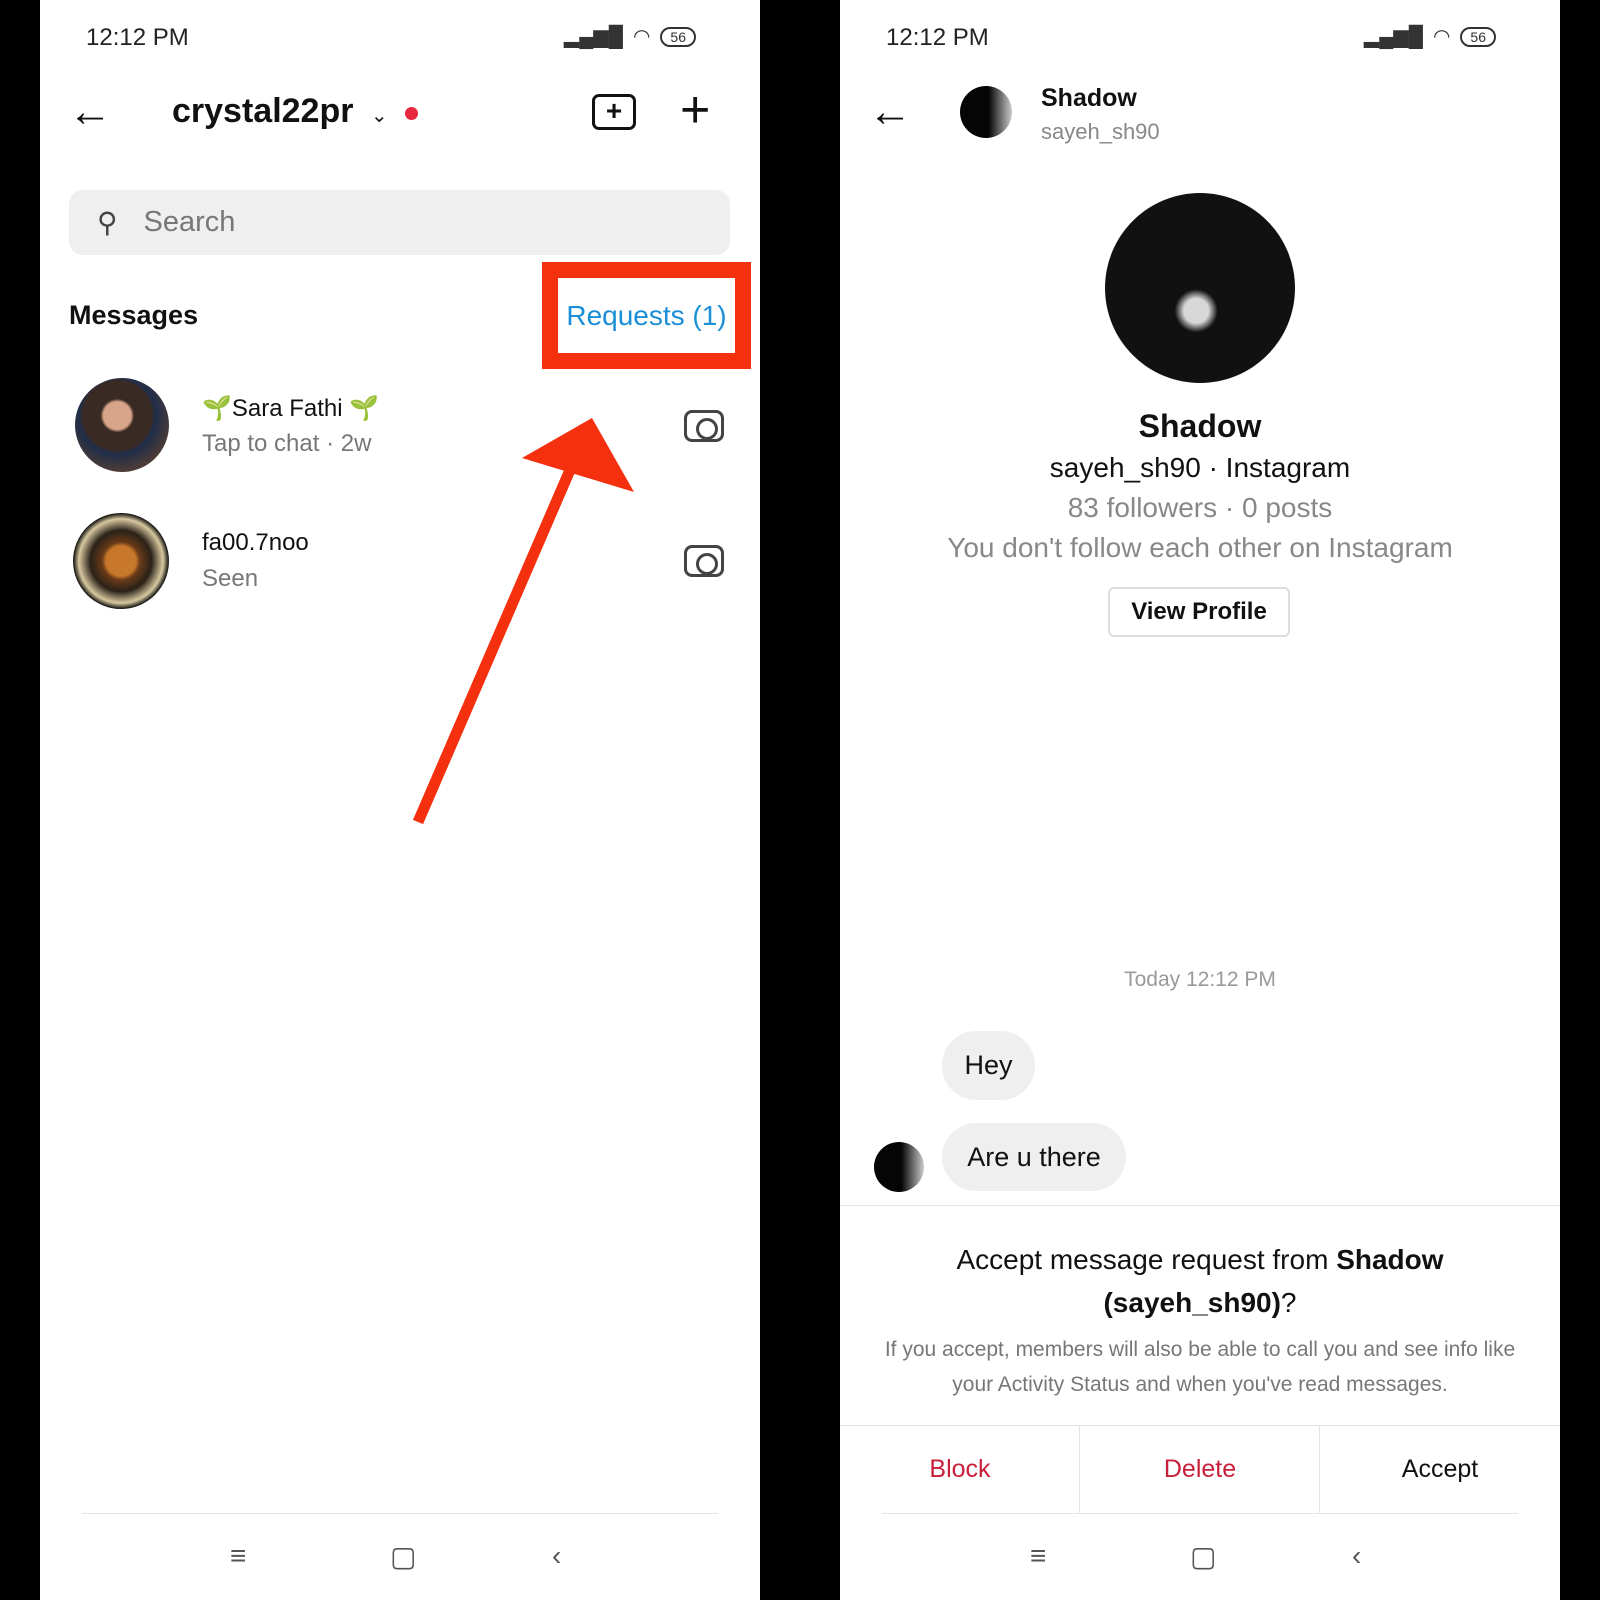 The width and height of the screenshot is (1600, 1600). I want to click on header-name: Shadow, so click(1089, 98).